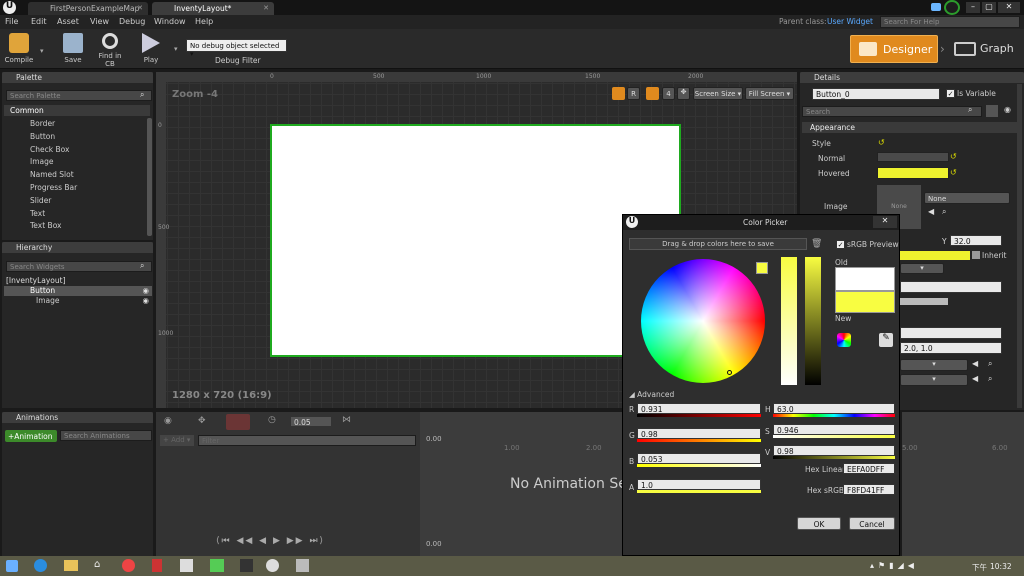 Image resolution: width=1024 pixels, height=576 pixels. I want to click on y-value-field: 32.0, so click(976, 240).